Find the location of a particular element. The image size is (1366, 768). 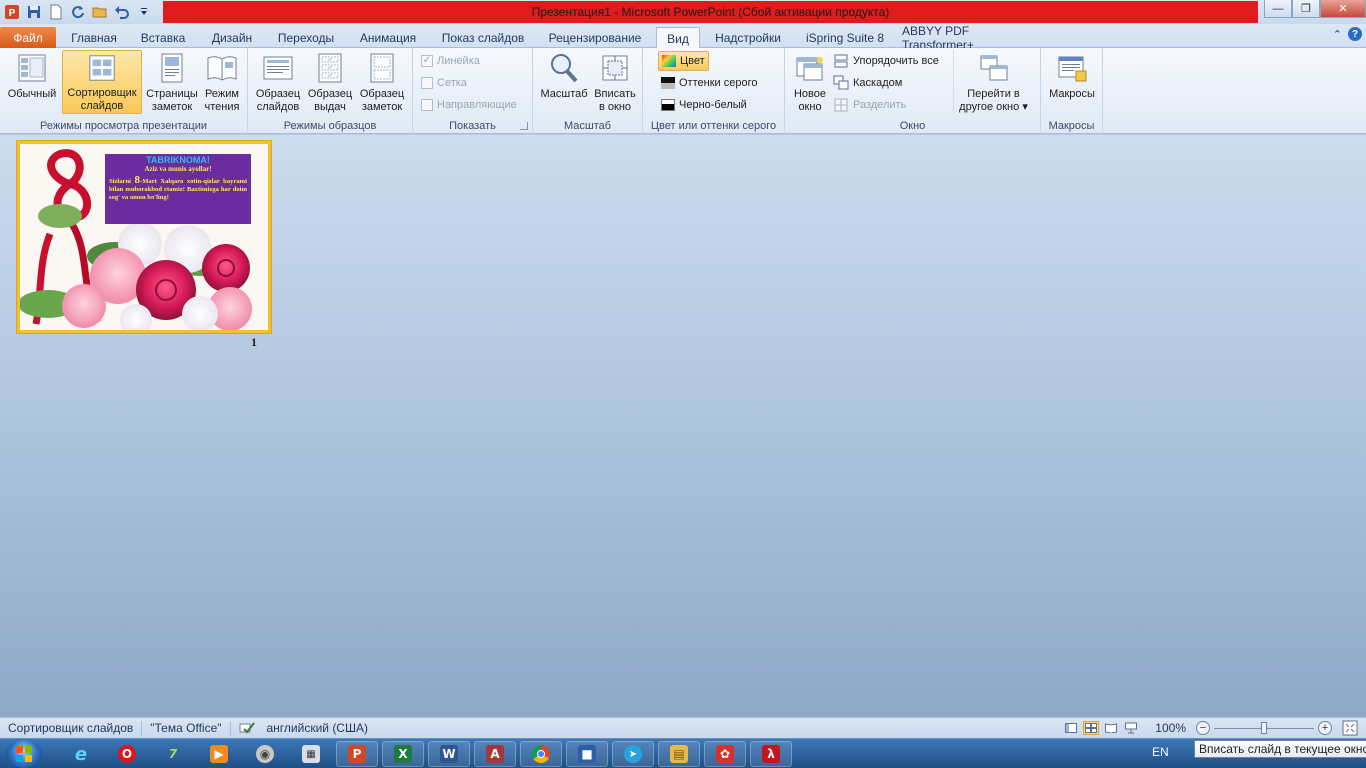

status-view: Сортировщик слайдов is located at coordinates (71, 728).